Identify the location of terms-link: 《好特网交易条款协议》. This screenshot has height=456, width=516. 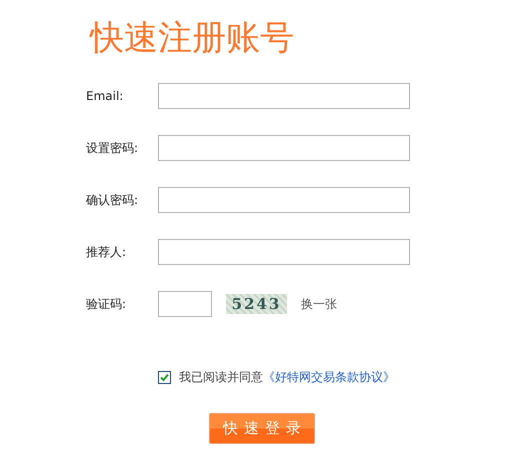
(329, 377).